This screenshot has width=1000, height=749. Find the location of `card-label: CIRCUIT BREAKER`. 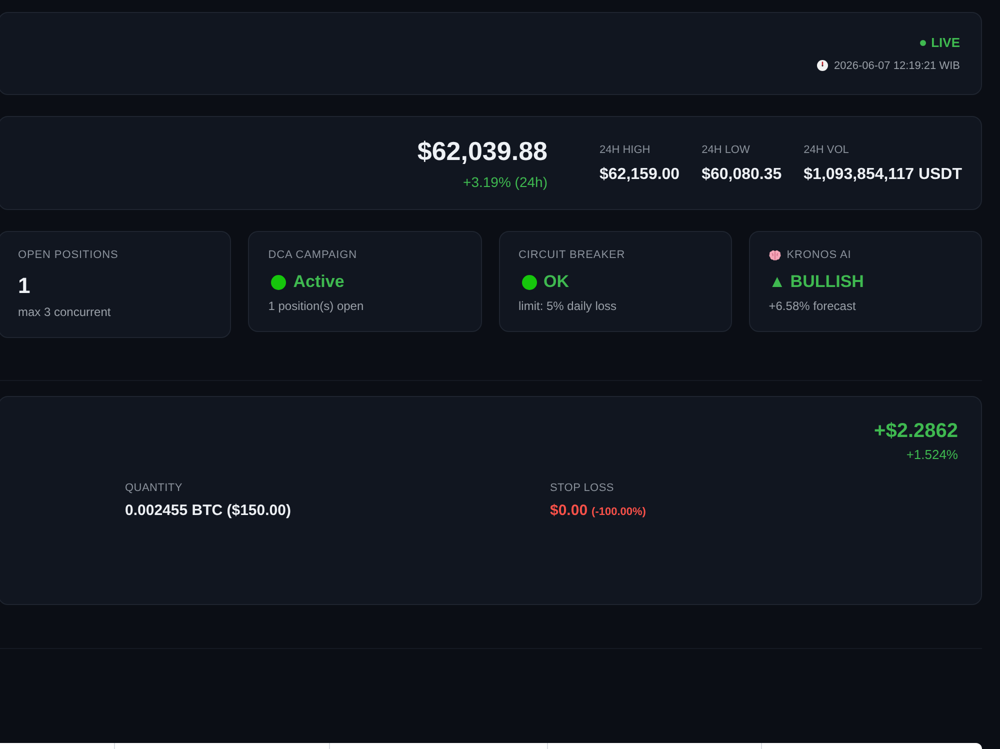

card-label: CIRCUIT BREAKER is located at coordinates (572, 255).